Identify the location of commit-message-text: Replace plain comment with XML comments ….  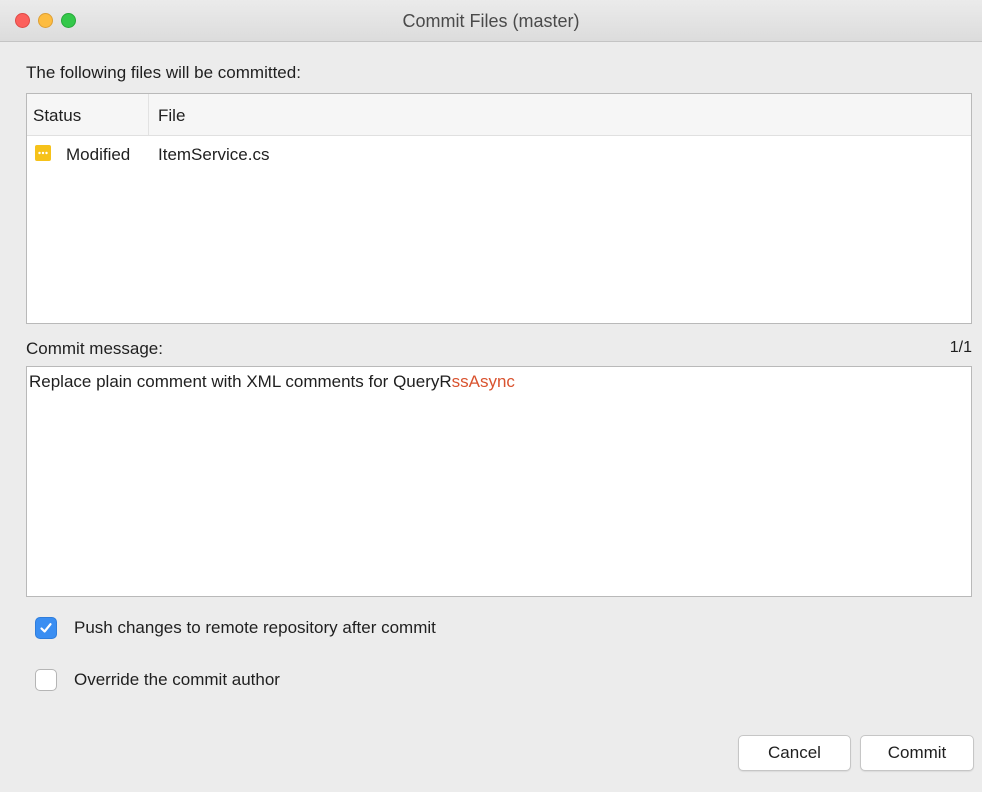
(272, 382).